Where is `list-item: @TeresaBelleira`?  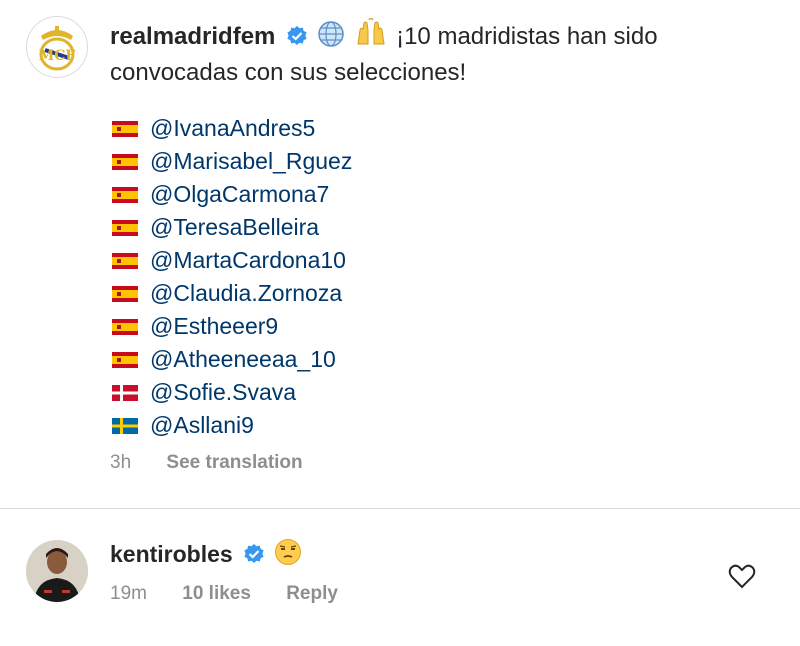
list-item: @TeresaBelleira is located at coordinates (232, 227).